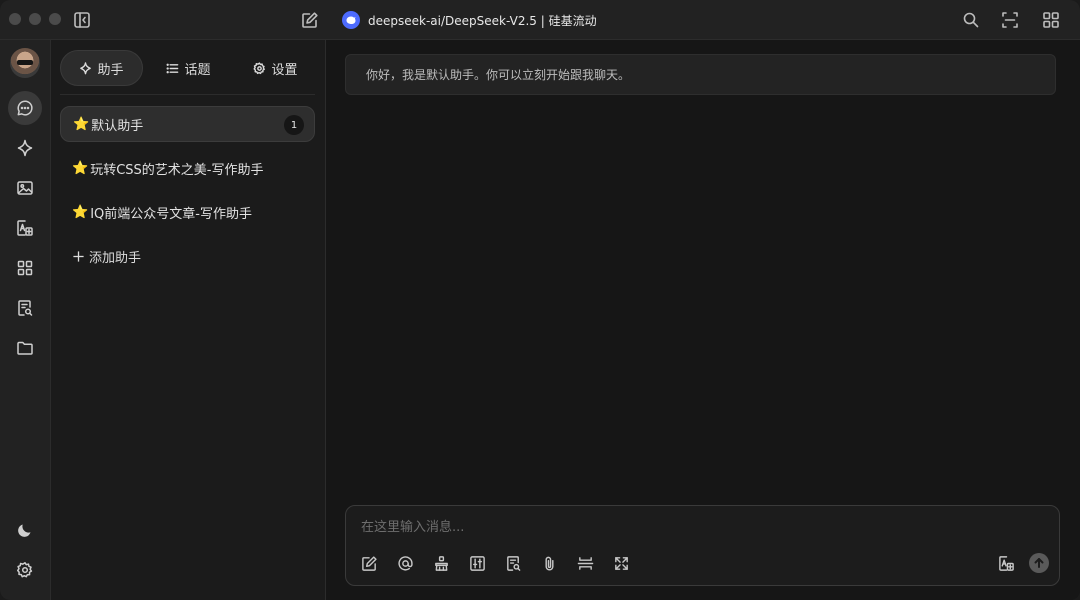  Describe the element at coordinates (477, 563) in the screenshot. I see `adjust-settings-icon` at that location.